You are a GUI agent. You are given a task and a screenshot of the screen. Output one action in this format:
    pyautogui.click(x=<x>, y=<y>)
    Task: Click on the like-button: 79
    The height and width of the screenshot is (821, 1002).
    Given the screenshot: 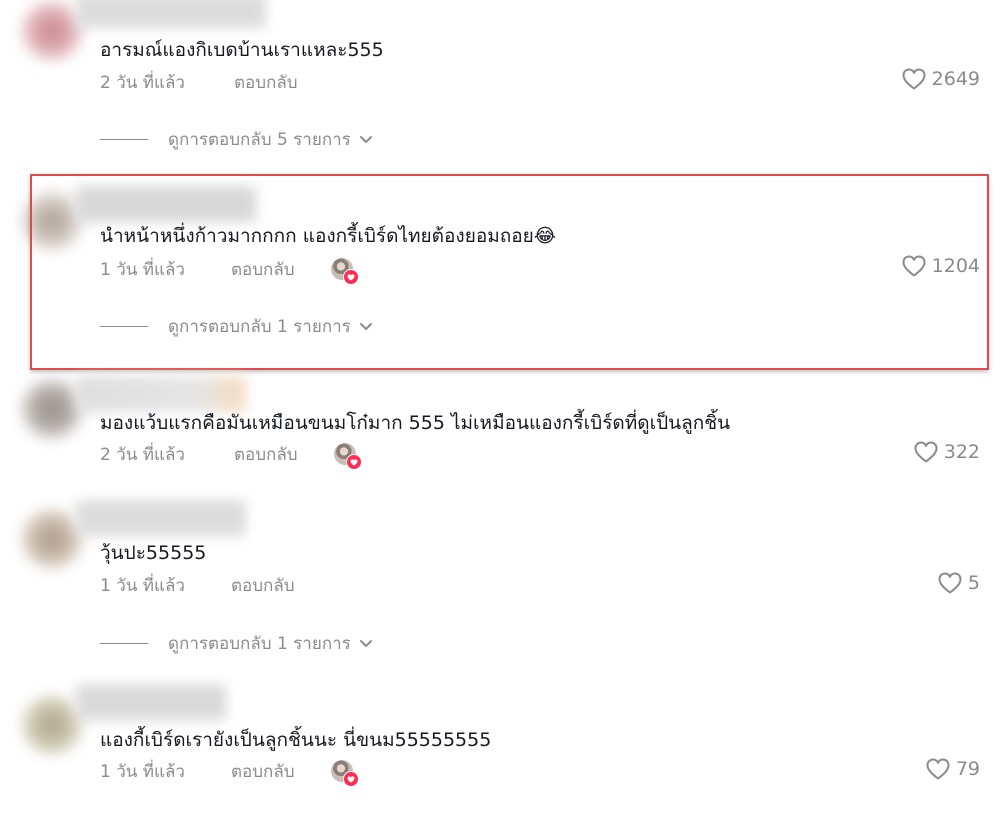 What is the action you would take?
    pyautogui.click(x=953, y=769)
    